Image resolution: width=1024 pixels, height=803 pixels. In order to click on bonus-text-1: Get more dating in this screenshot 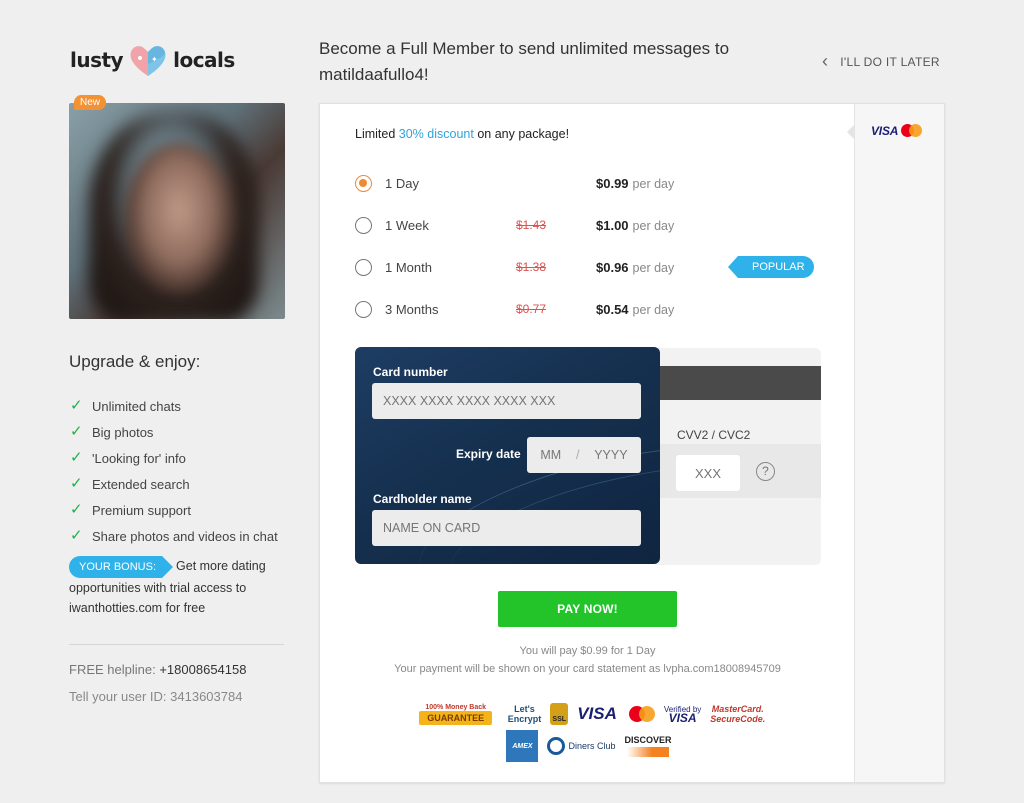, I will do `click(221, 566)`.